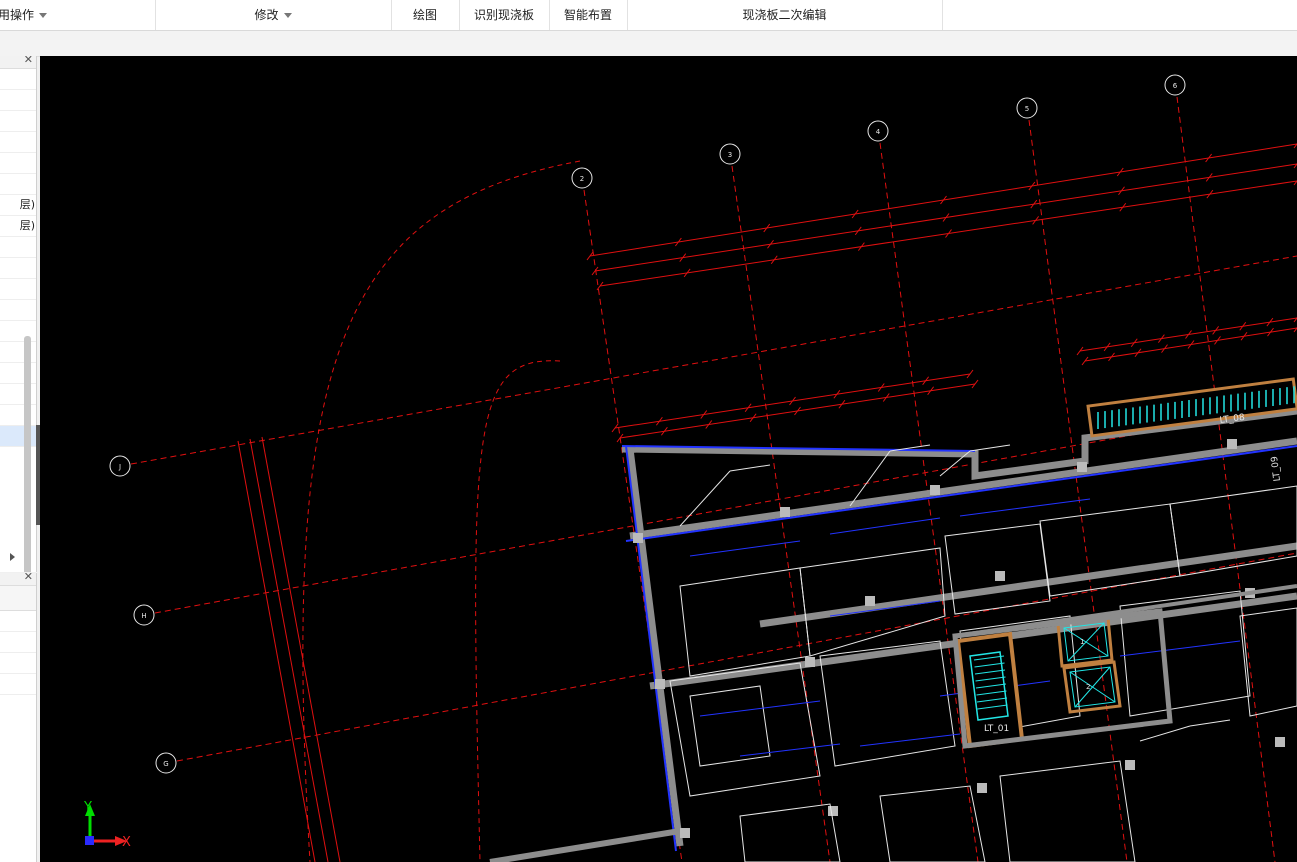 The image size is (1297, 862). I want to click on ribbon-toolbar: 用操作 修改 绘图 识别现浇板 智能布置 现浇板二次编辑, so click(648, 15).